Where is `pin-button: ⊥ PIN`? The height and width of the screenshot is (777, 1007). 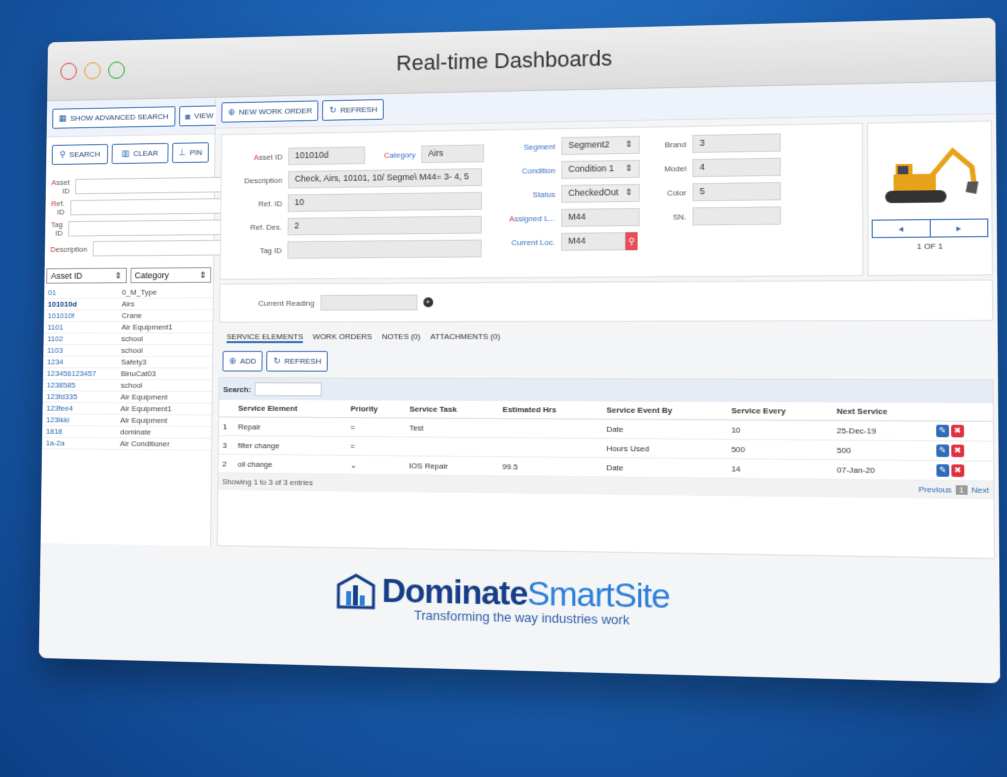
pin-button: ⊥ PIN is located at coordinates (190, 152).